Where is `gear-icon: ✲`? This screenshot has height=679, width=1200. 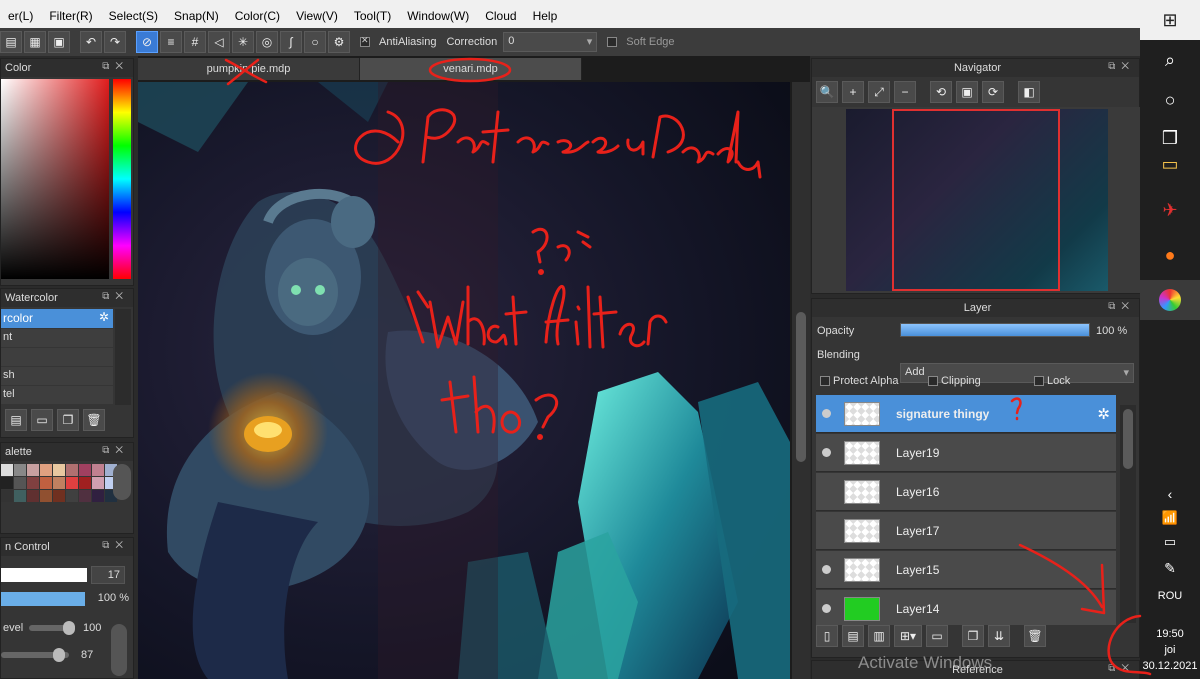 gear-icon: ✲ is located at coordinates (104, 317).